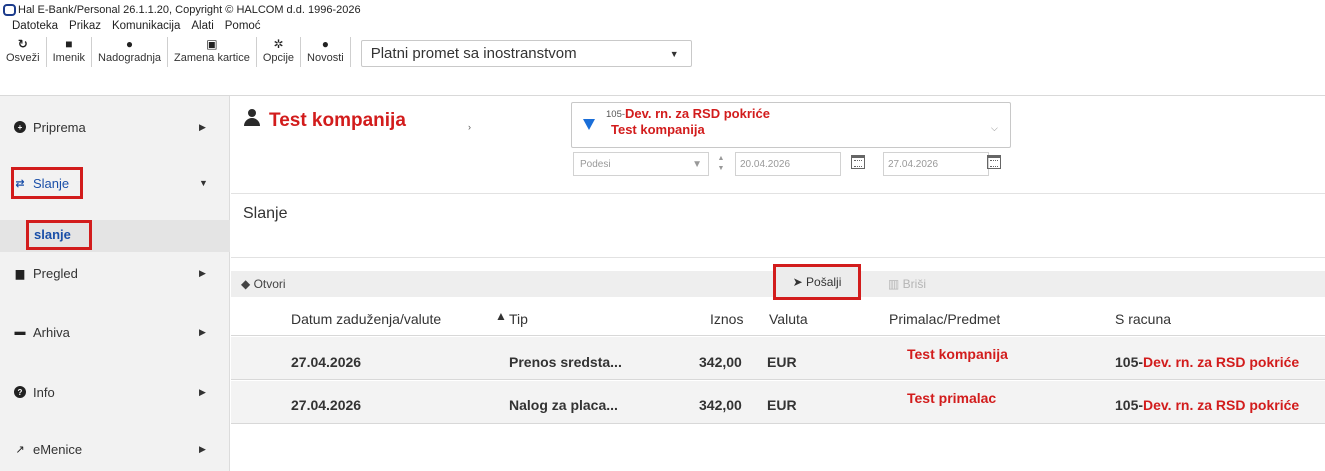 The width and height of the screenshot is (1325, 471). I want to click on period-select: Podesi ▼, so click(641, 164).